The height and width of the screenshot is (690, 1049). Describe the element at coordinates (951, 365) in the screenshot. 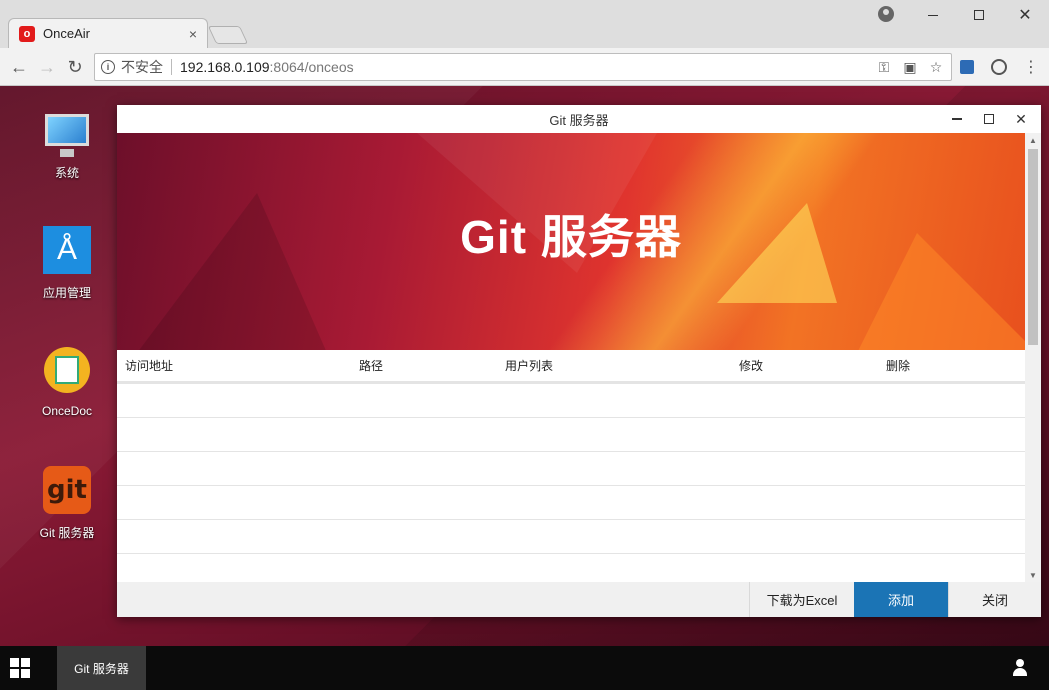

I see `column-header-delete: 删除` at that location.